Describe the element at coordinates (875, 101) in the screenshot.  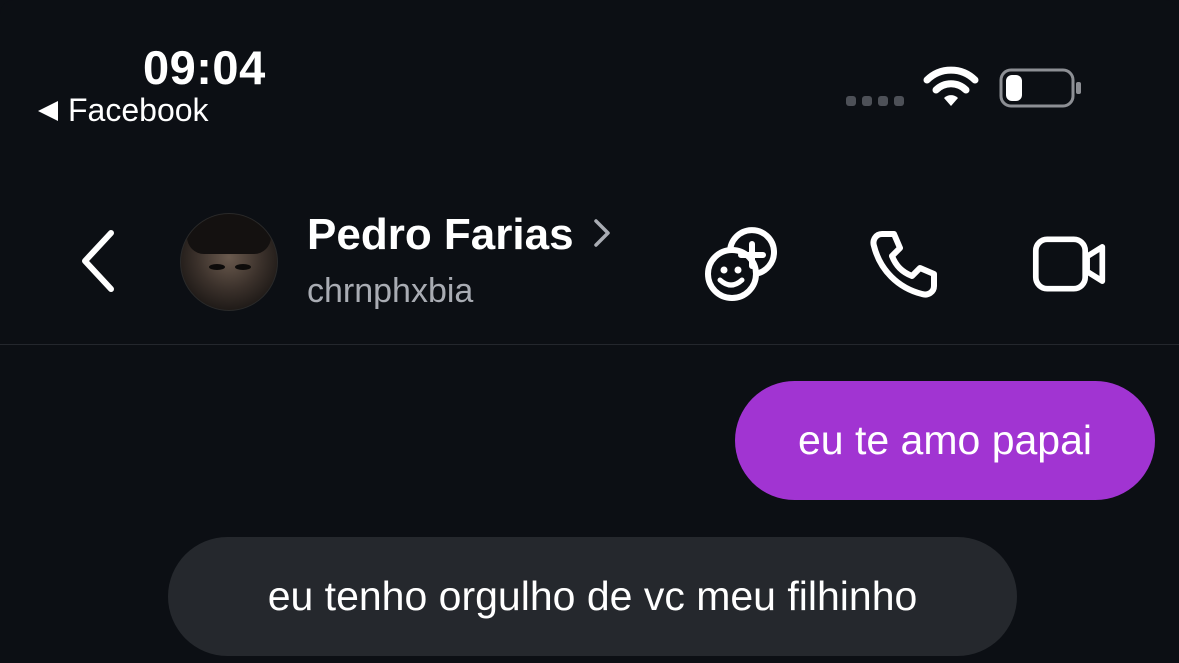
I see `cellular-signal-icon` at that location.